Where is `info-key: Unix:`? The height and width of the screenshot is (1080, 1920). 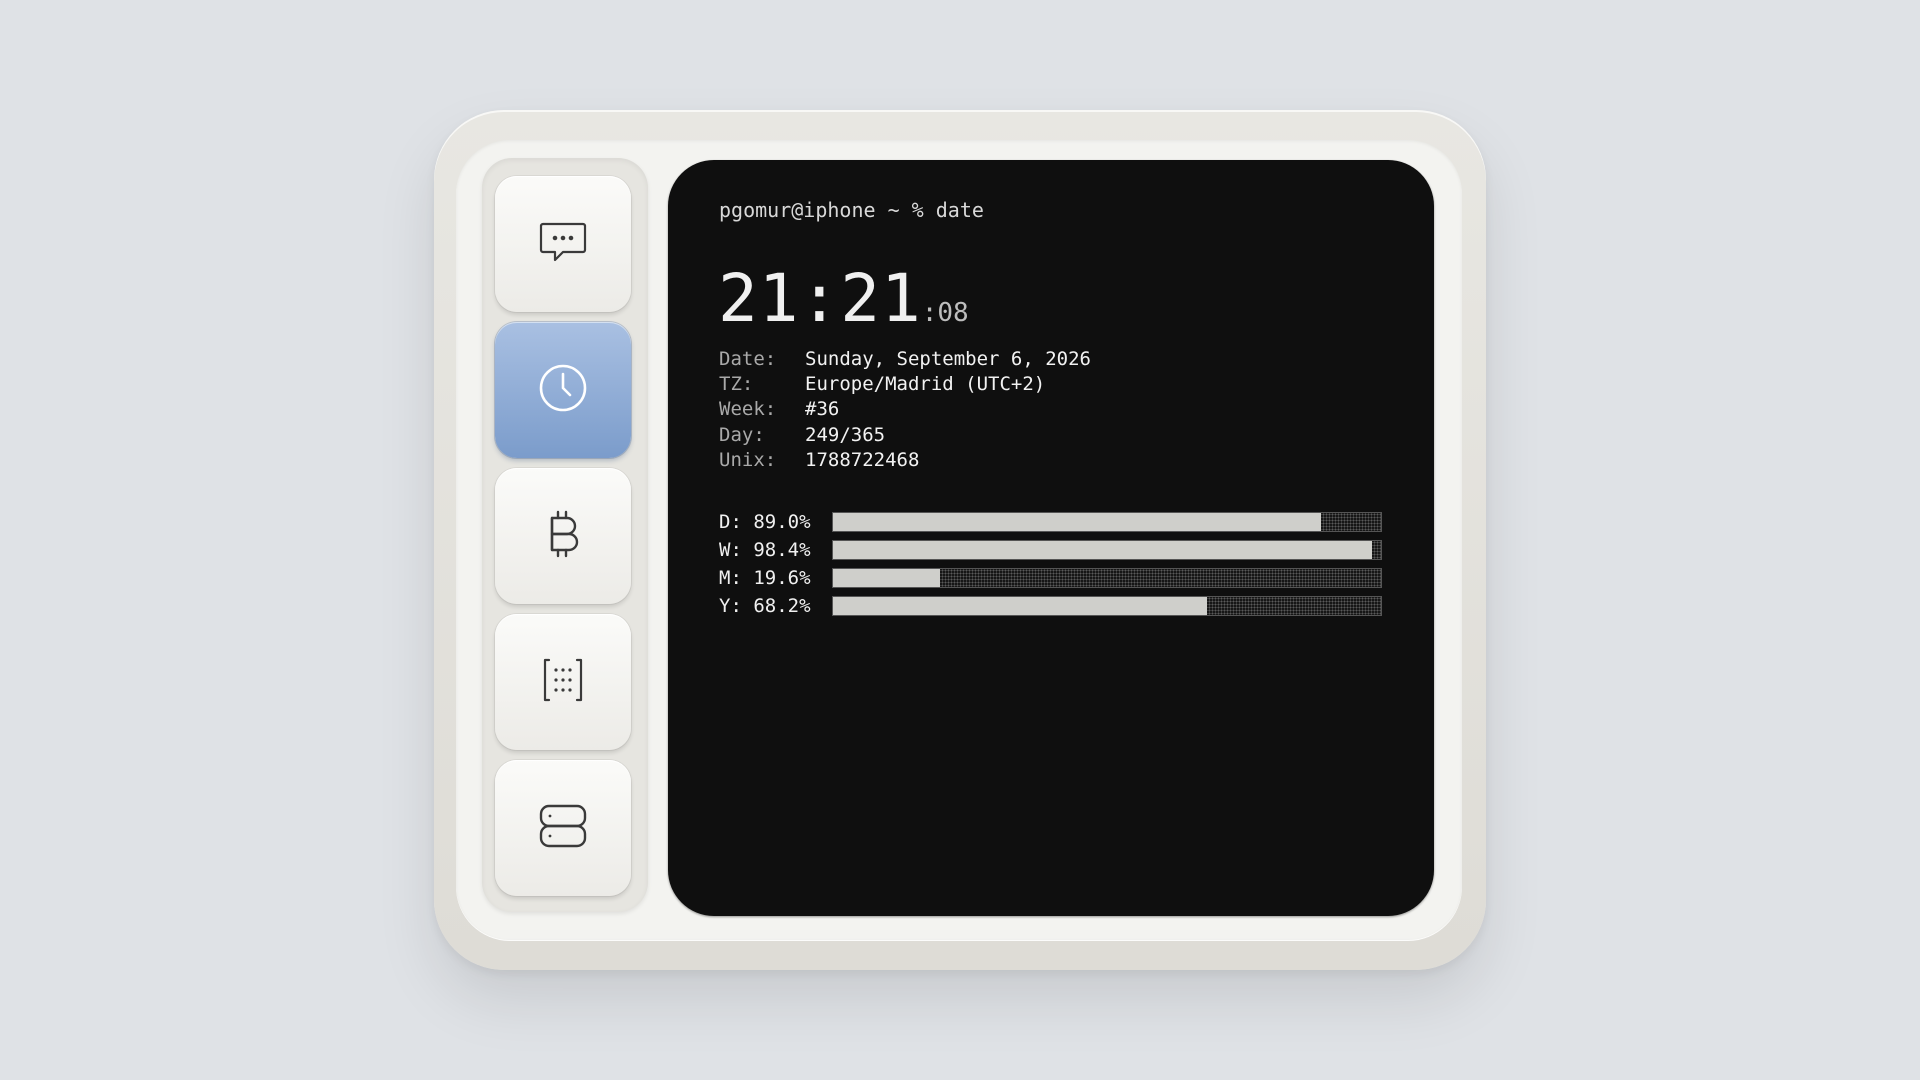
info-key: Unix: is located at coordinates (748, 459).